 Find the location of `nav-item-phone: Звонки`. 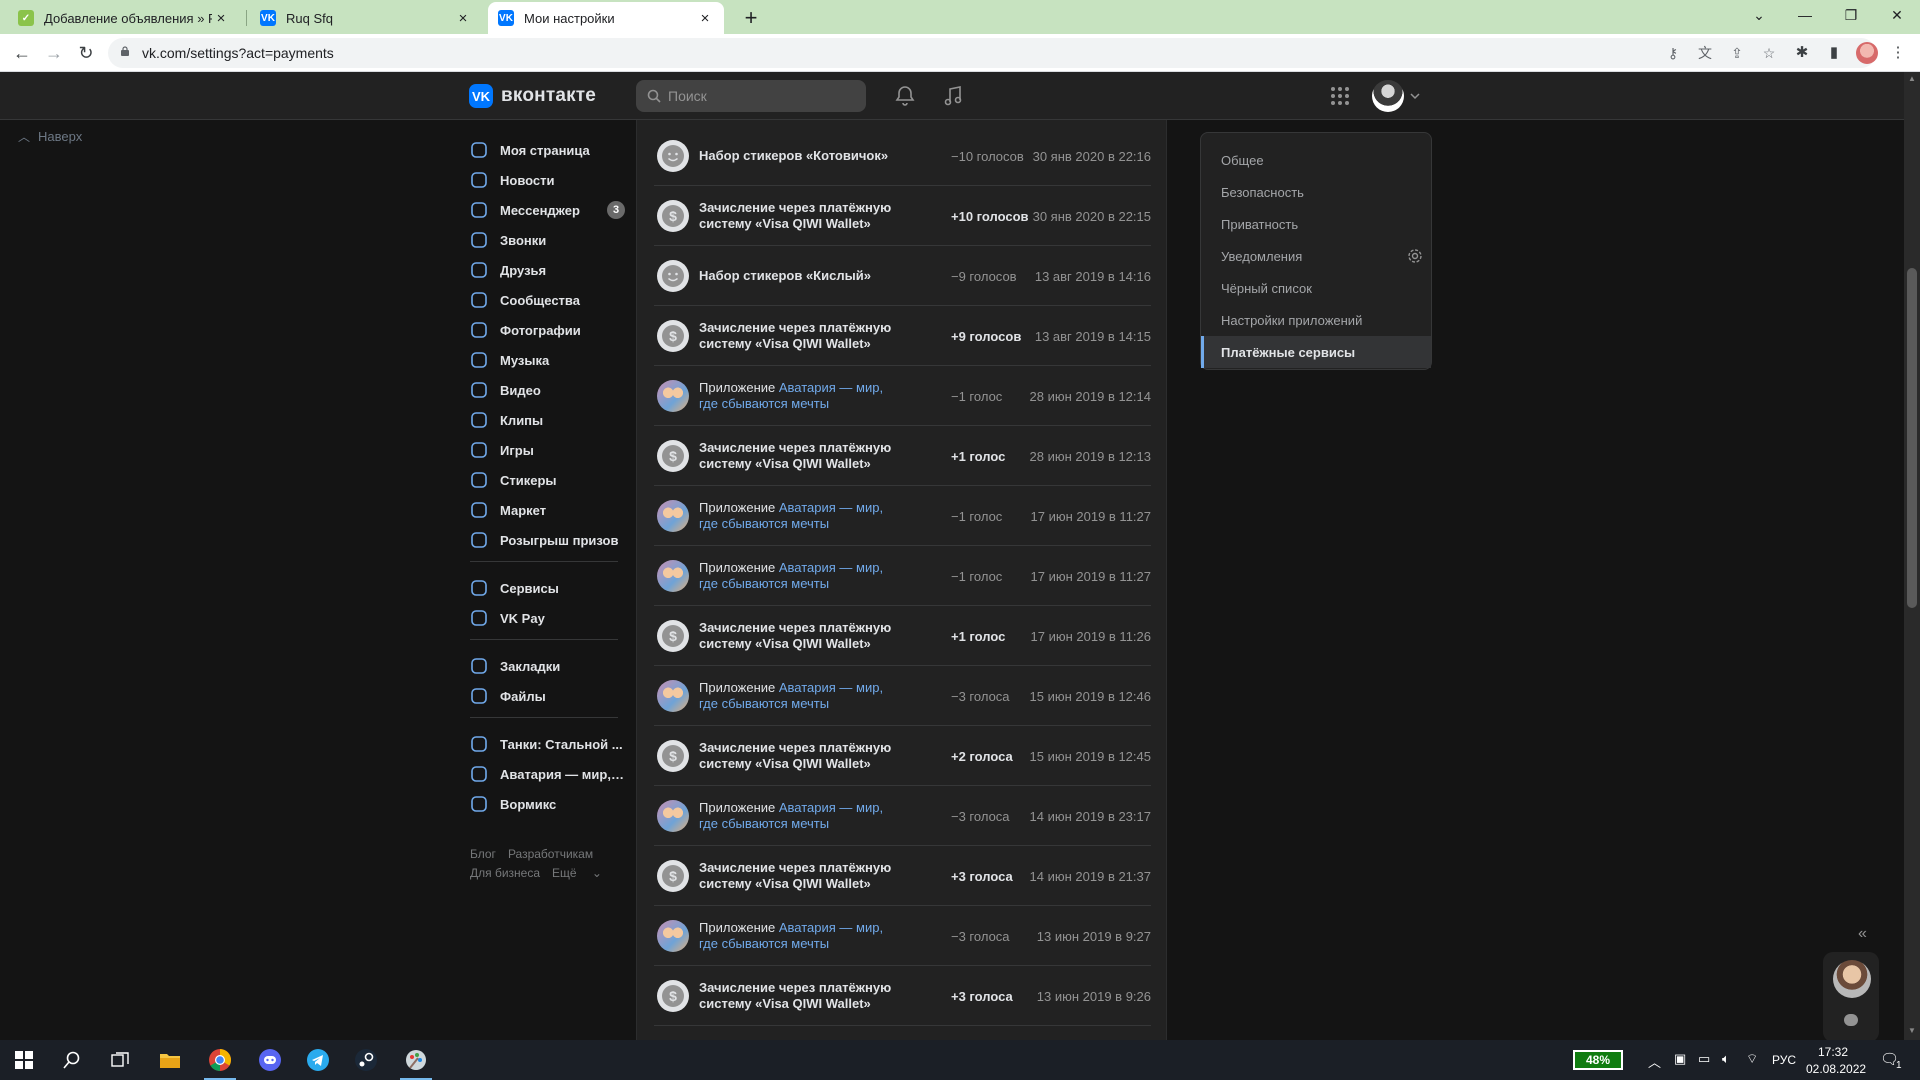

nav-item-phone: Звонки is located at coordinates (547, 240).